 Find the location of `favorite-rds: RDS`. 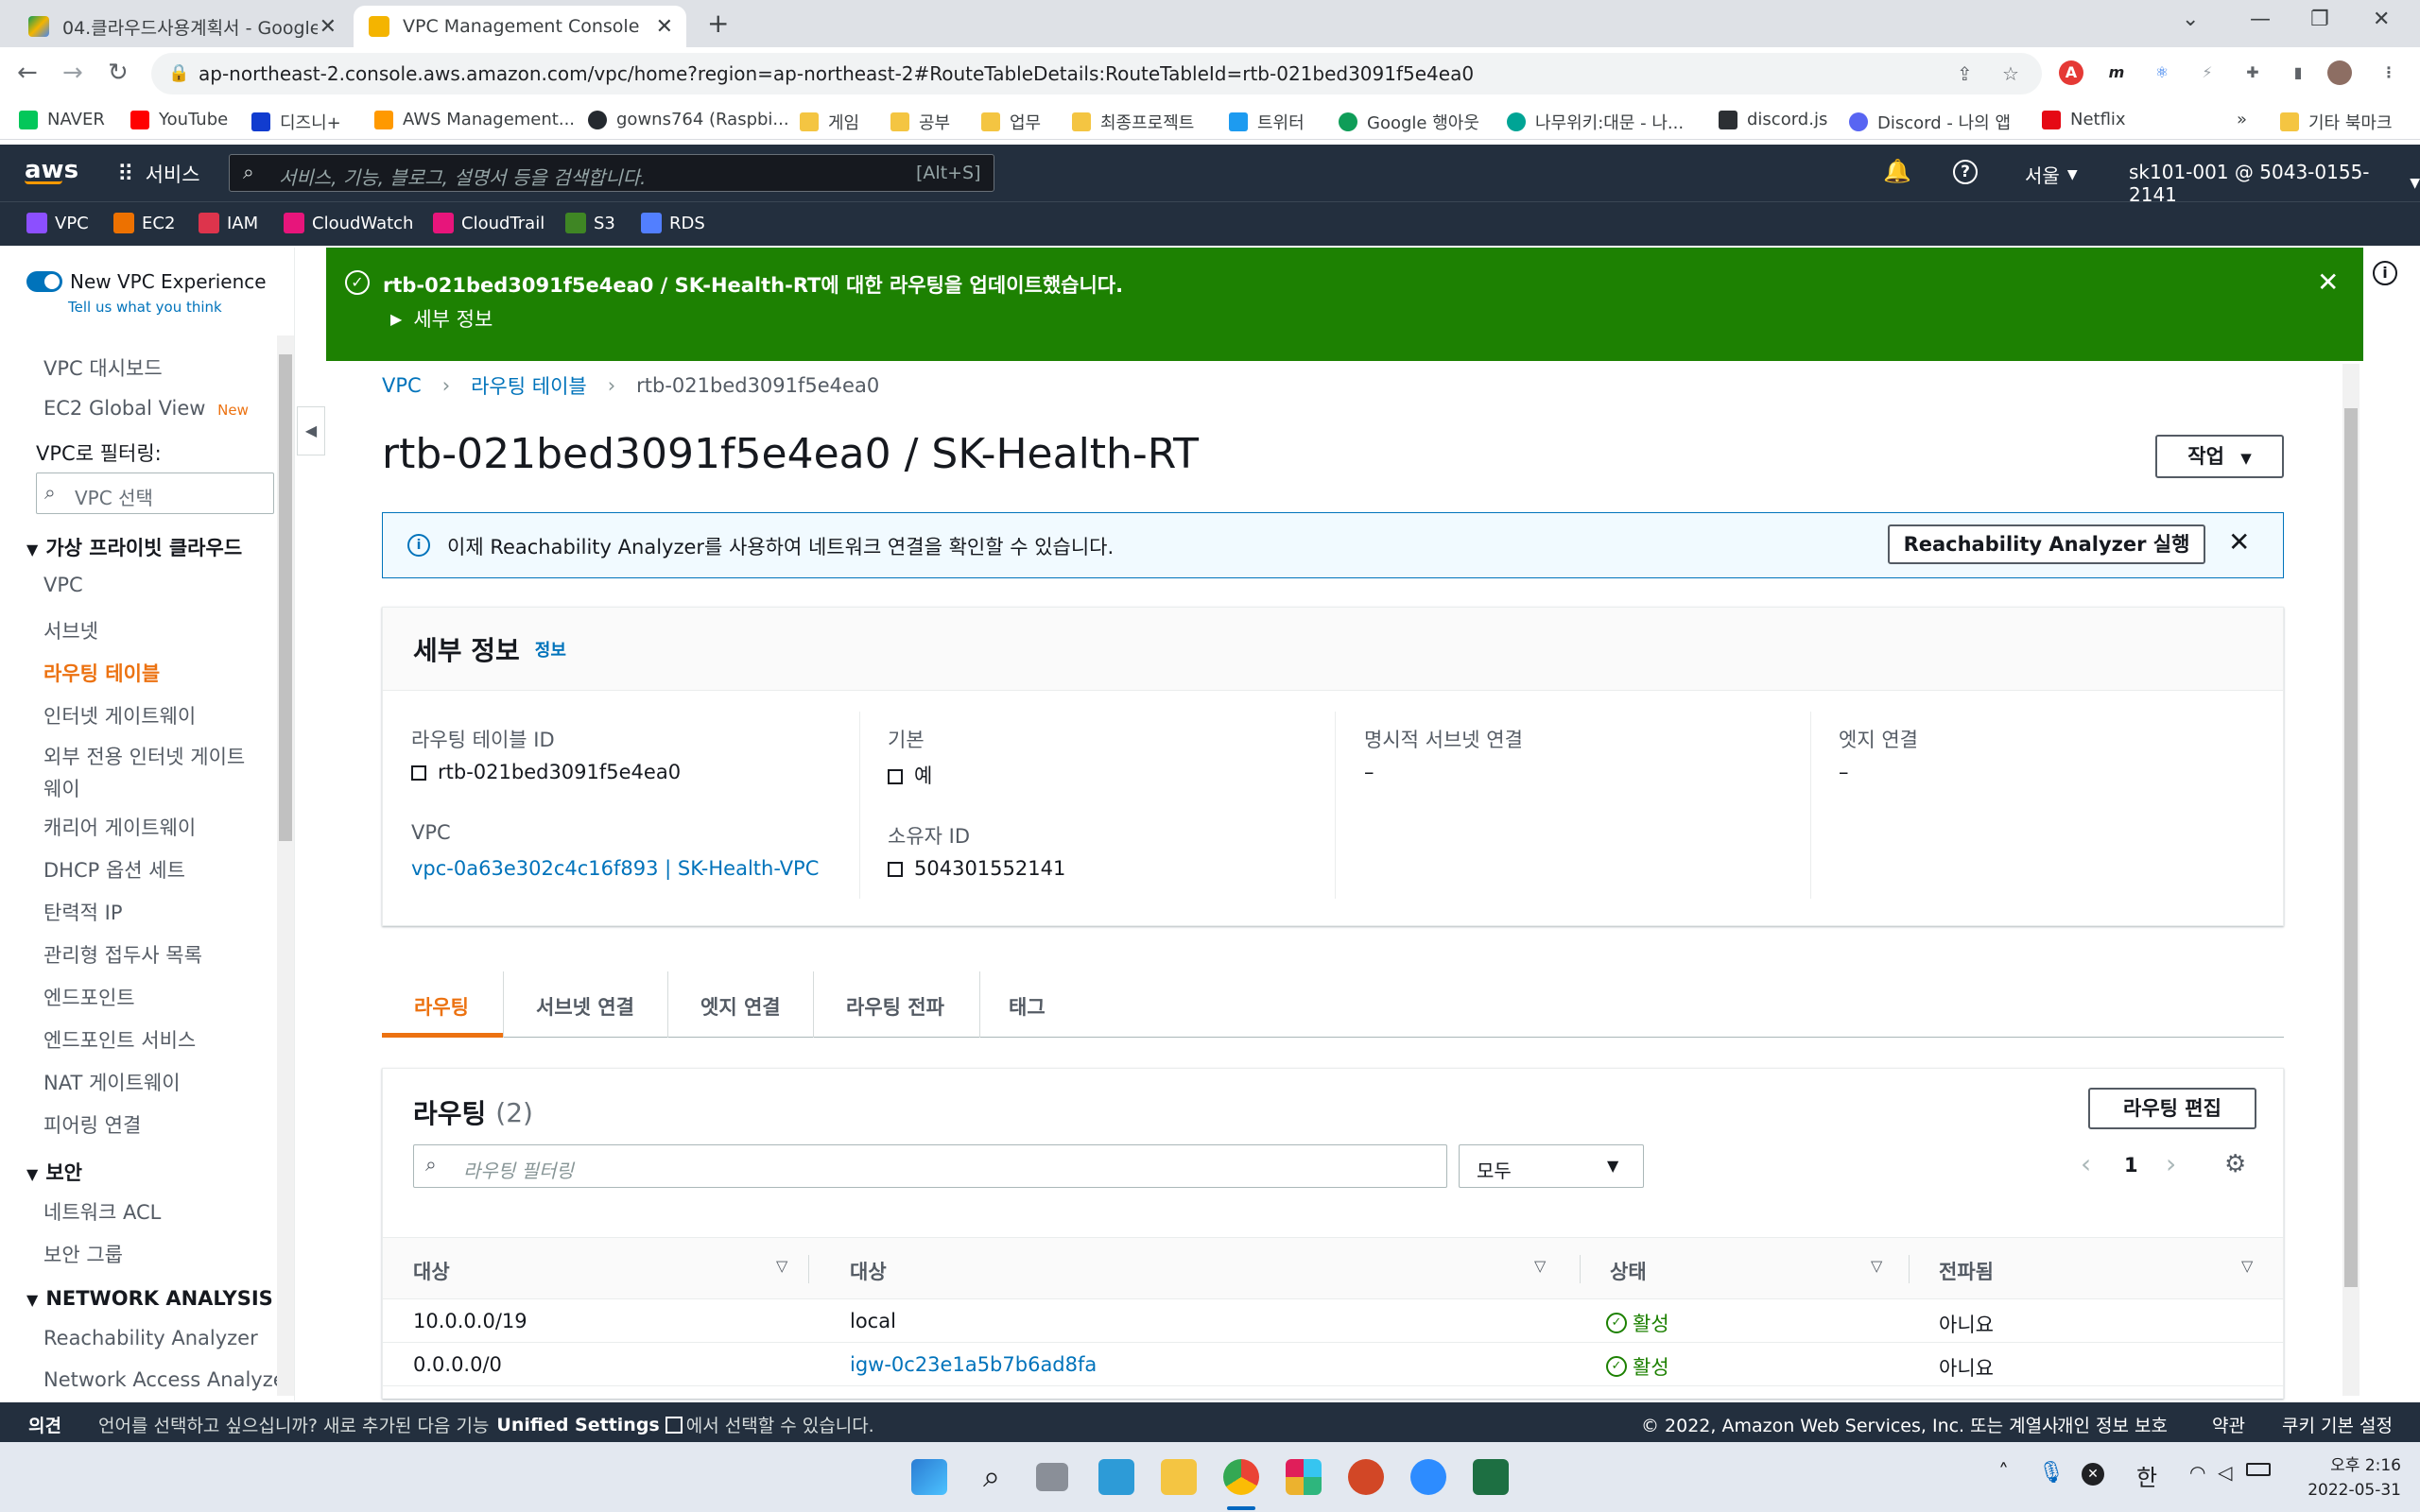

favorite-rds: RDS is located at coordinates (673, 223).